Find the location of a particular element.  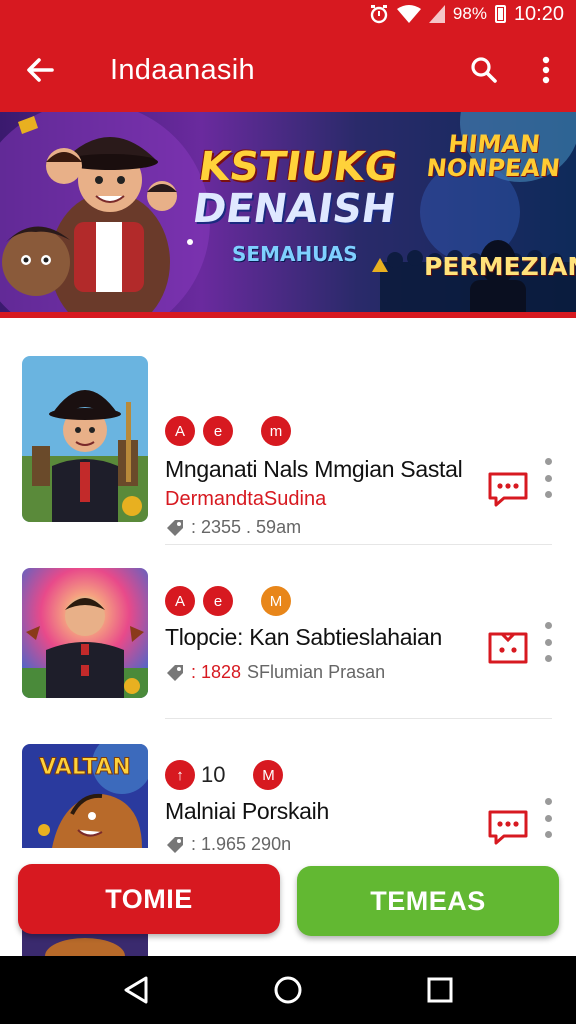

badge-row: A e M is located at coordinates (228, 601).